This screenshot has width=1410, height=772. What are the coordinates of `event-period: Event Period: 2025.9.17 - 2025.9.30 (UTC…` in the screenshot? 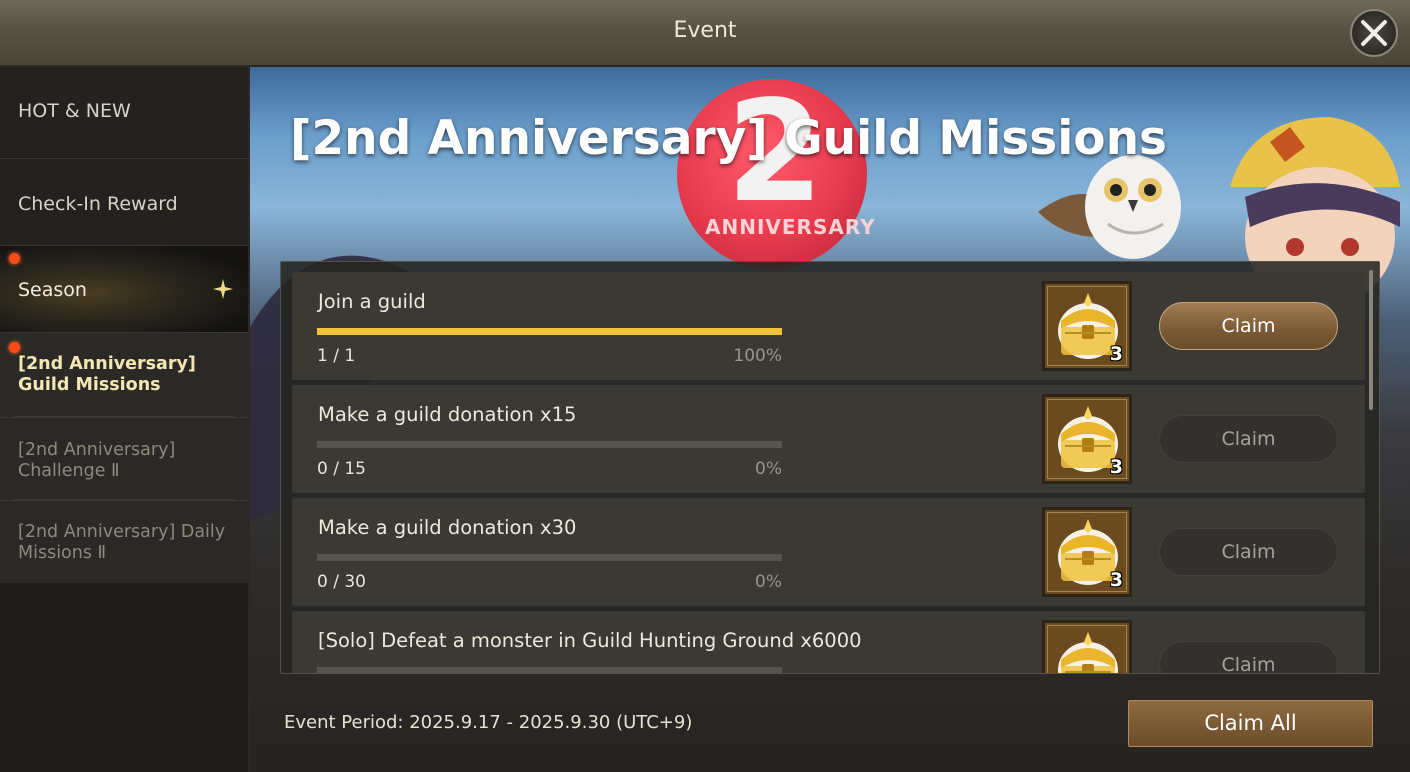 It's located at (488, 722).